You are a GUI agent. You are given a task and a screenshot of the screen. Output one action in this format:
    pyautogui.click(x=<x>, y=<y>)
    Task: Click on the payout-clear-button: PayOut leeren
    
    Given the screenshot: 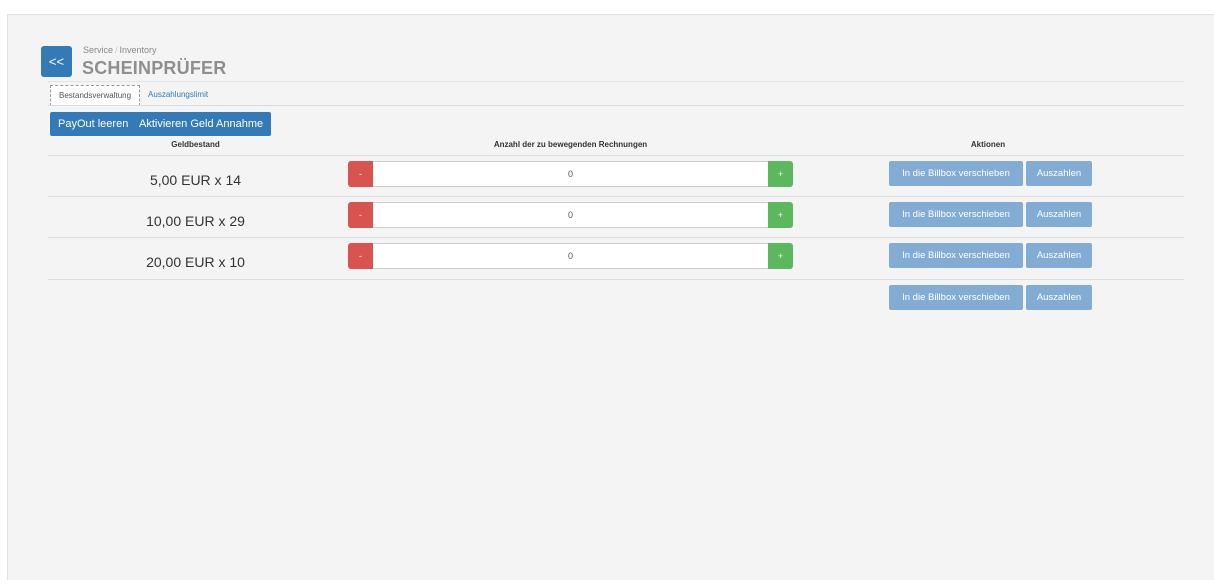 What is the action you would take?
    pyautogui.click(x=93, y=124)
    